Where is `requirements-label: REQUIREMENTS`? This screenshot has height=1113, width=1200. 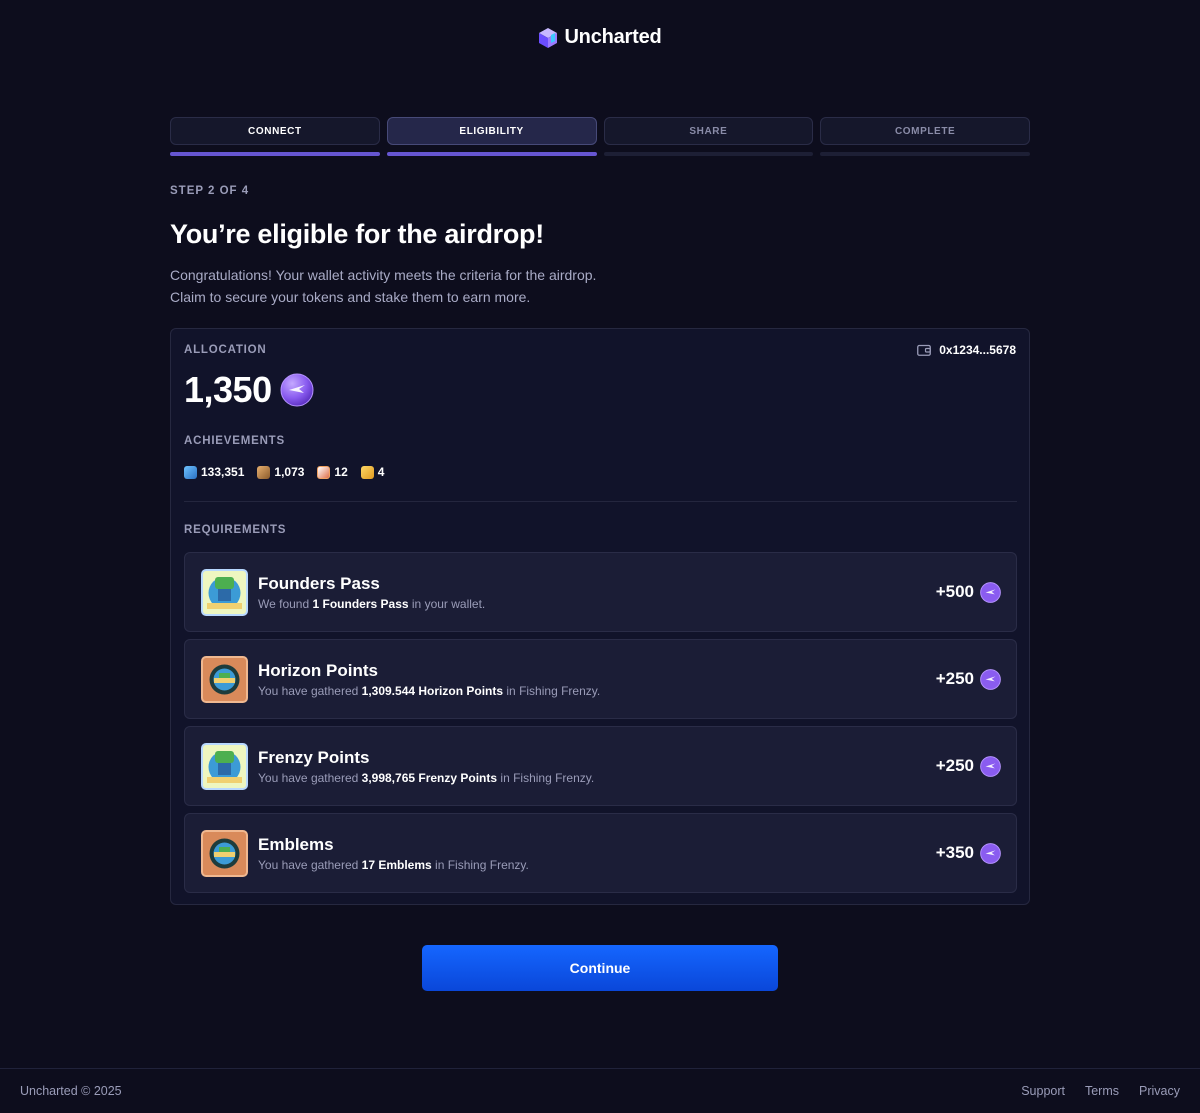 requirements-label: REQUIREMENTS is located at coordinates (235, 530).